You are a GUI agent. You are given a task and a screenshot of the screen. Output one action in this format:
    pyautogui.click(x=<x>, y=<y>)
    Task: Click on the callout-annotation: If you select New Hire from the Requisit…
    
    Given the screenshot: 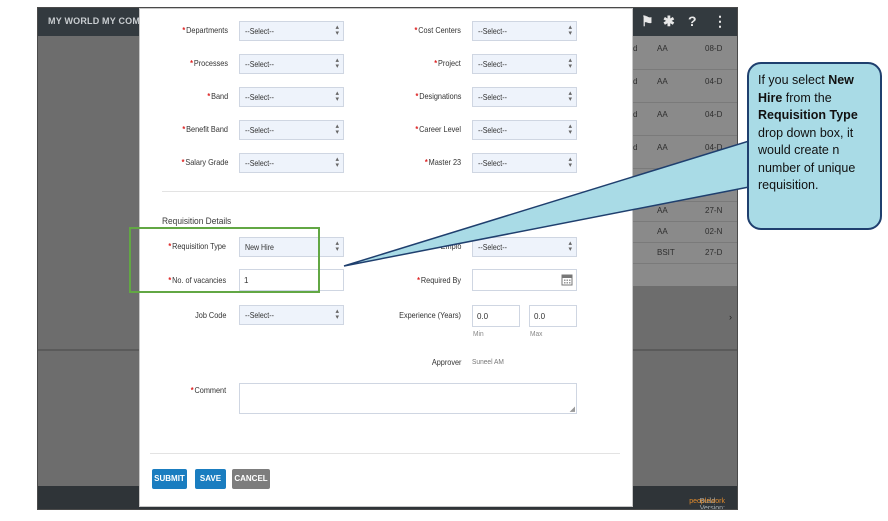 What is the action you would take?
    pyautogui.click(x=814, y=146)
    